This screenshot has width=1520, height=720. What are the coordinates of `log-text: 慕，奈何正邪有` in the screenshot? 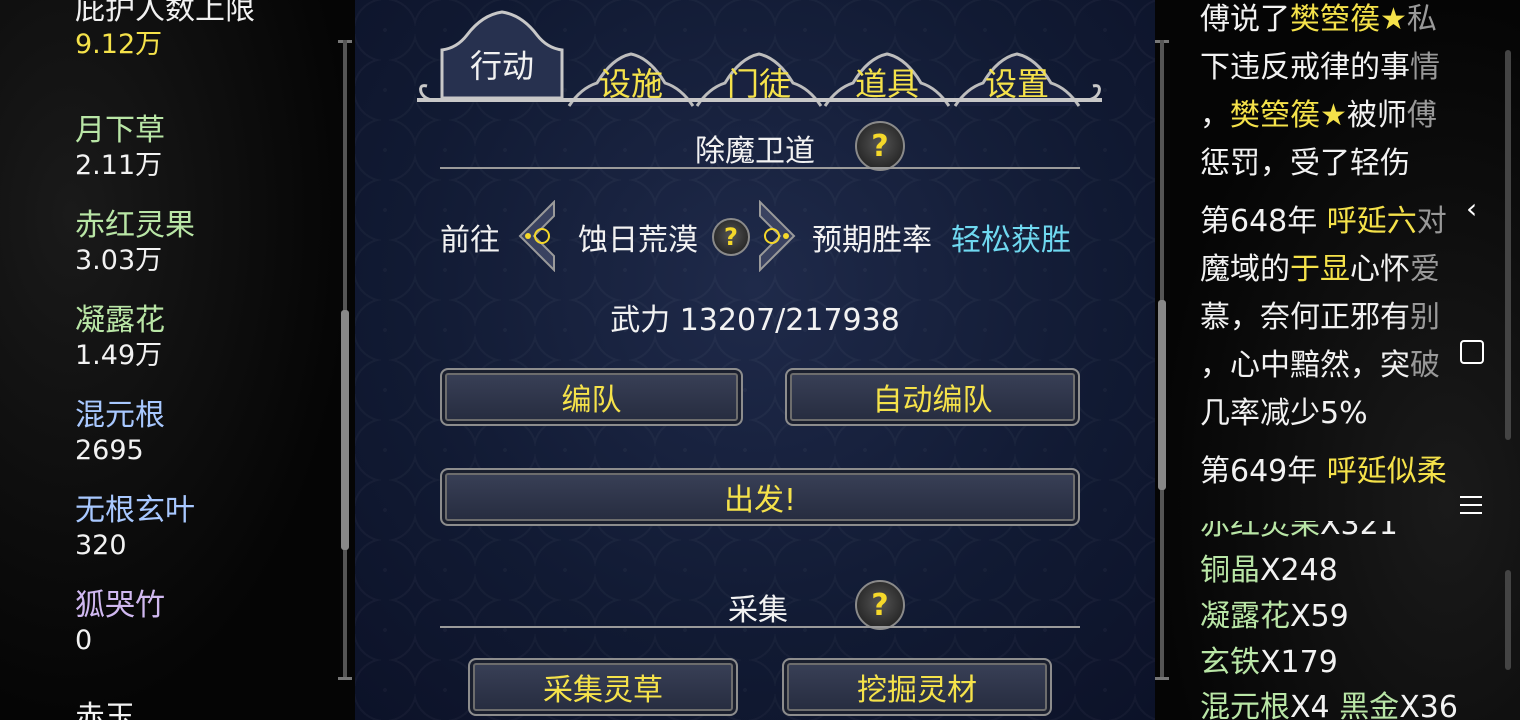 It's located at (1305, 317).